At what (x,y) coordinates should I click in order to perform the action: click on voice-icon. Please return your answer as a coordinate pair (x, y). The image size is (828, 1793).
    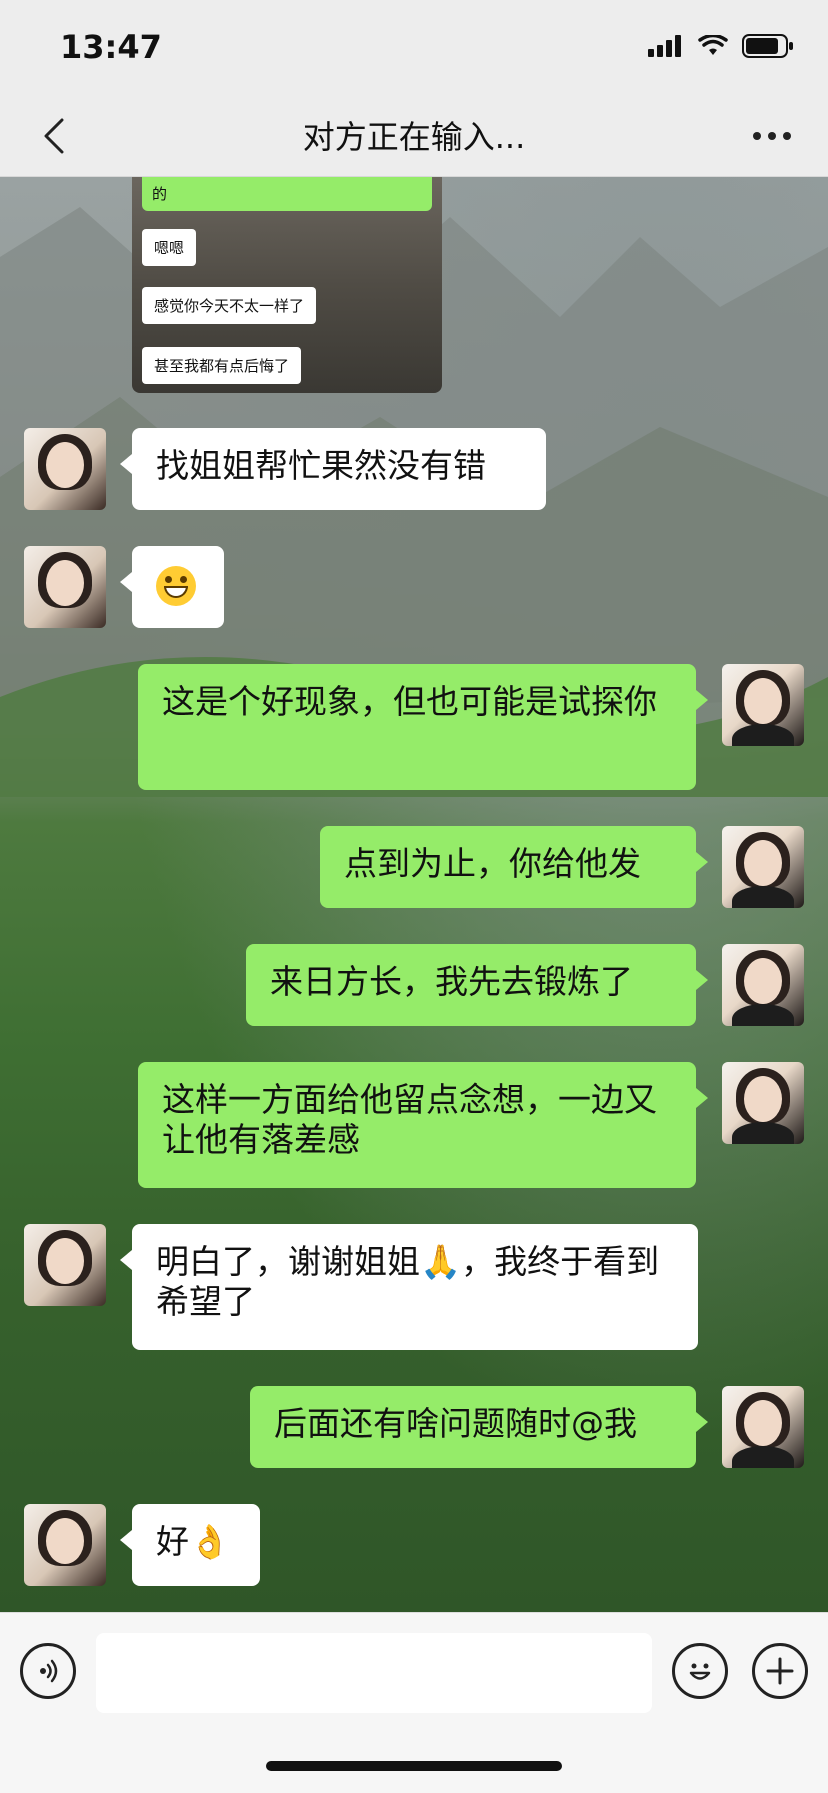
    Looking at the image, I should click on (49, 1671).